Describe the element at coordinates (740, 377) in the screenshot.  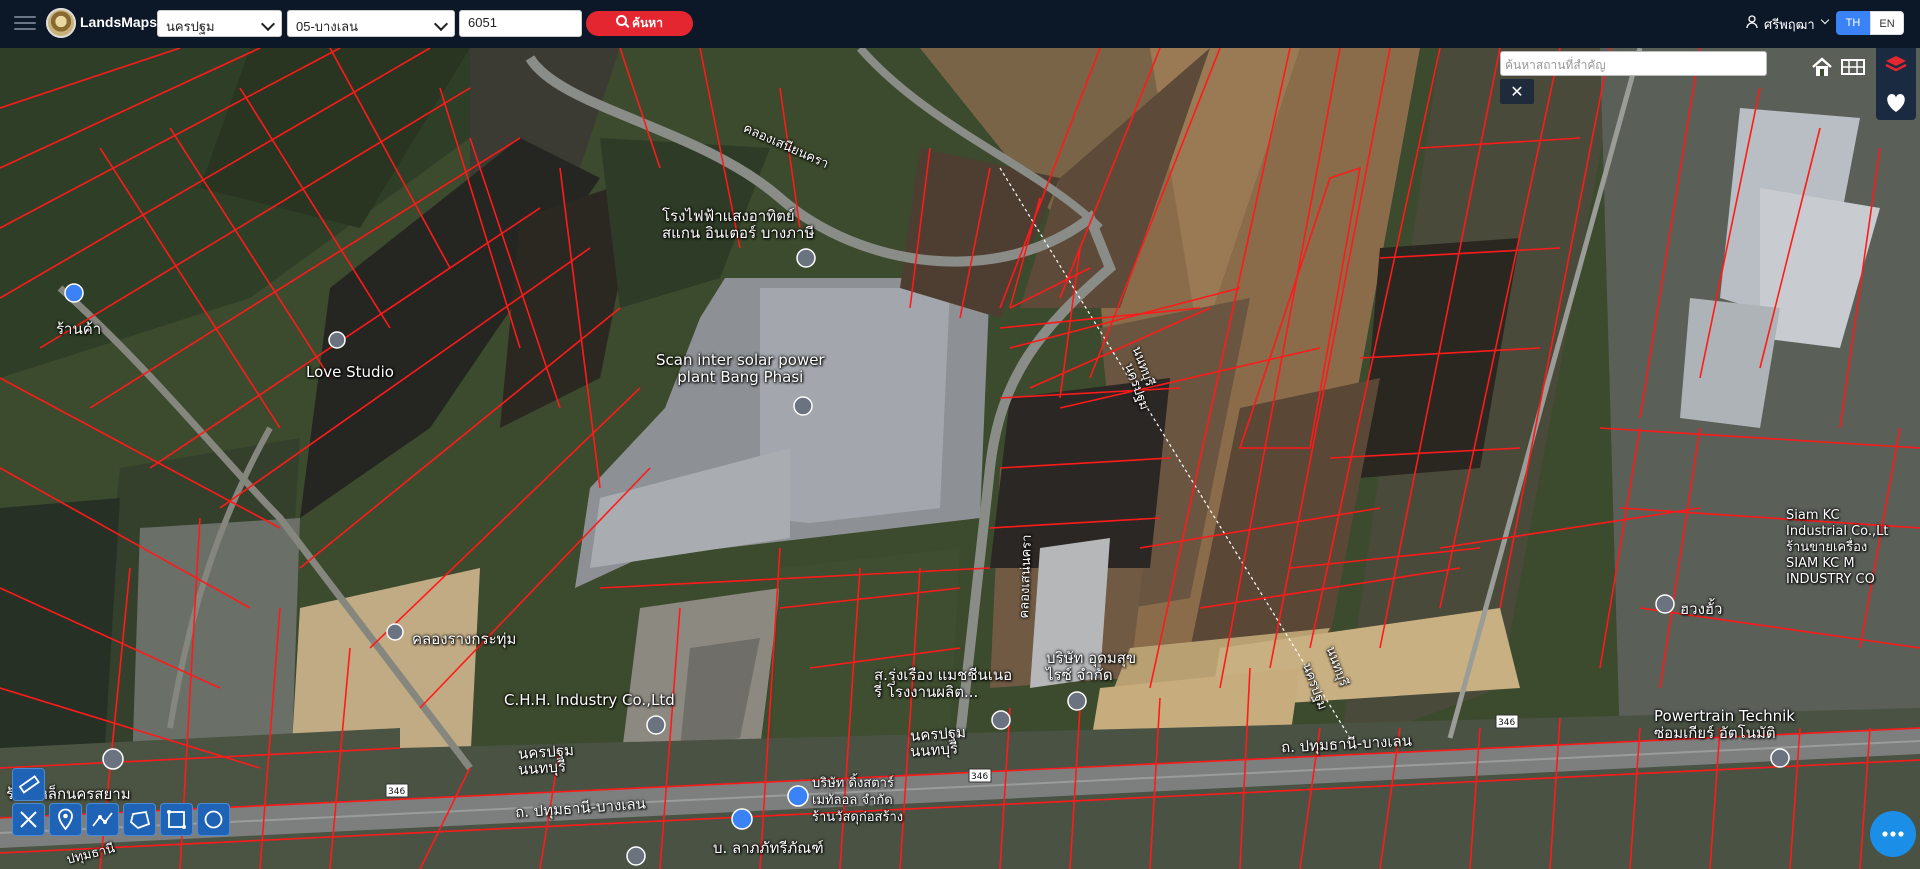
I see `map-label-text: plant Bang Phasi` at that location.